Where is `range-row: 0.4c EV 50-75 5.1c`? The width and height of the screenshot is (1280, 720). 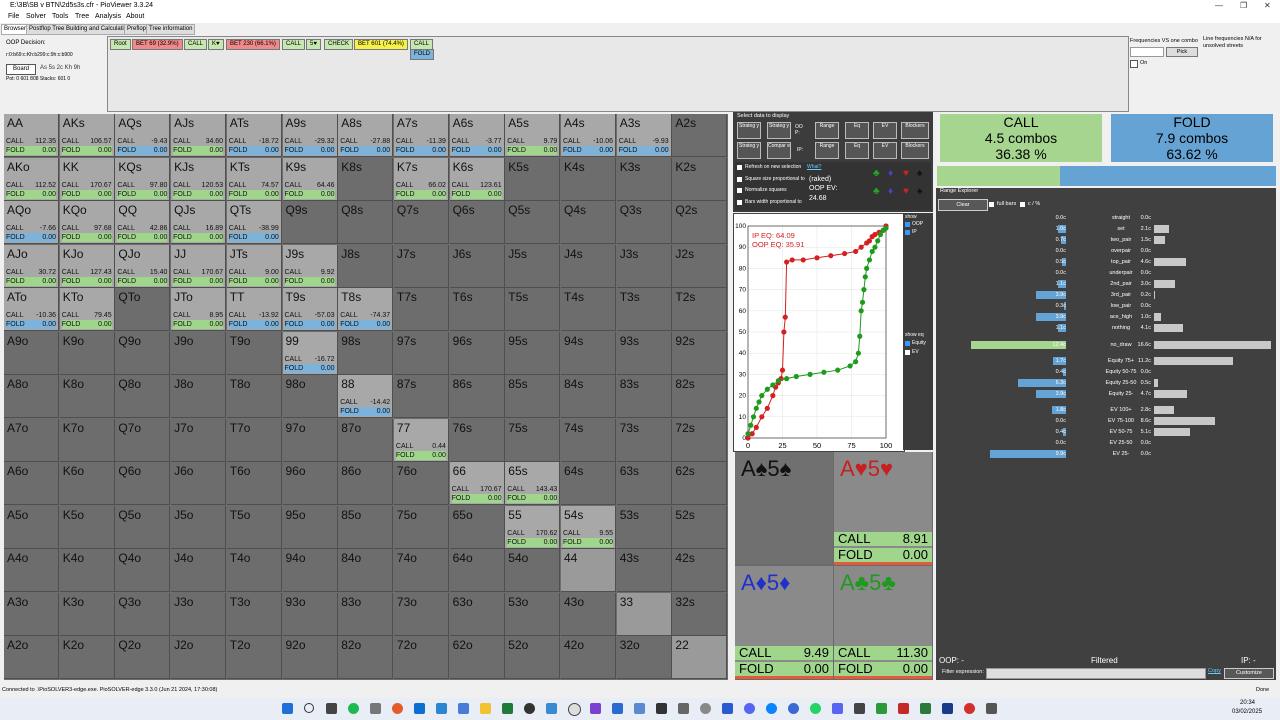
range-row: 0.4c EV 50-75 5.1c is located at coordinates (1106, 432).